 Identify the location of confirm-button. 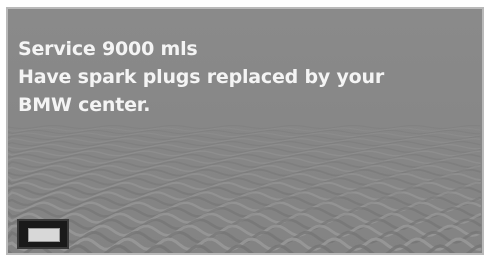
(43, 234).